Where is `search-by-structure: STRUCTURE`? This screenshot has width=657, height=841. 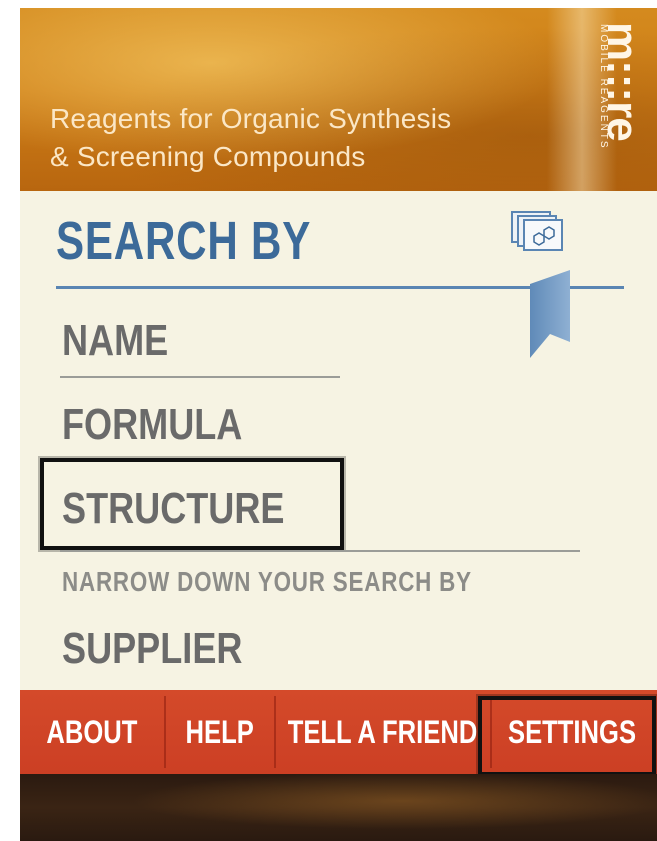
search-by-structure: STRUCTURE is located at coordinates (173, 509).